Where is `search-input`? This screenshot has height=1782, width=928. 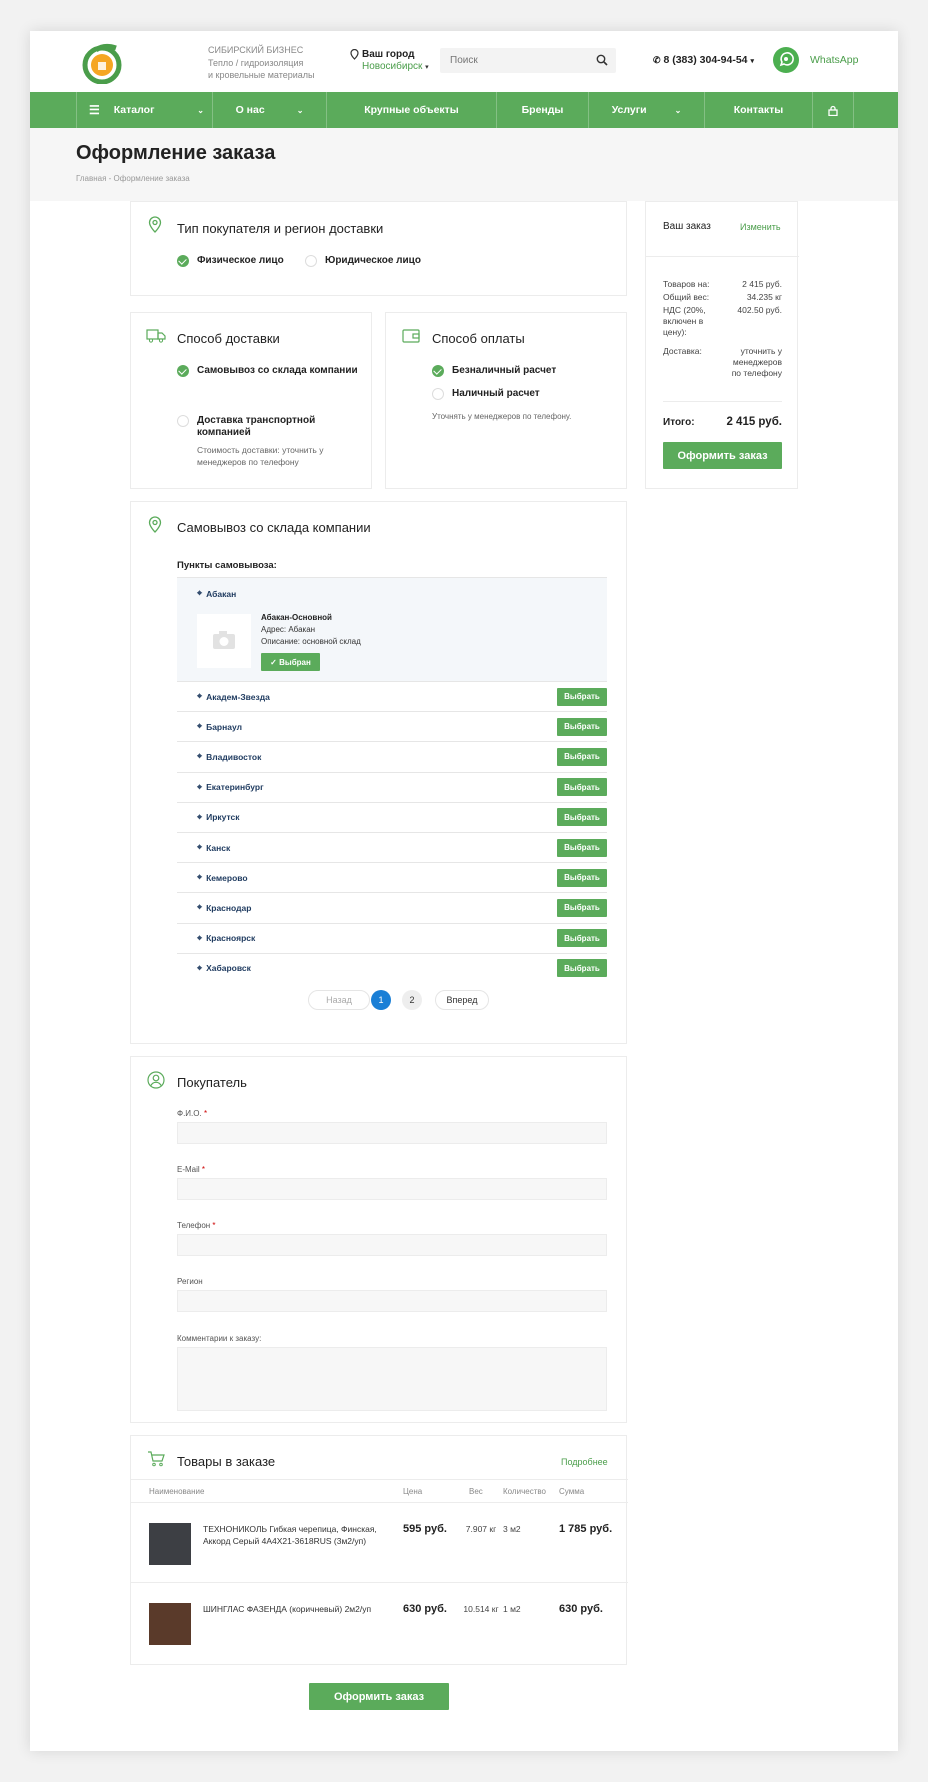 search-input is located at coordinates (515, 60).